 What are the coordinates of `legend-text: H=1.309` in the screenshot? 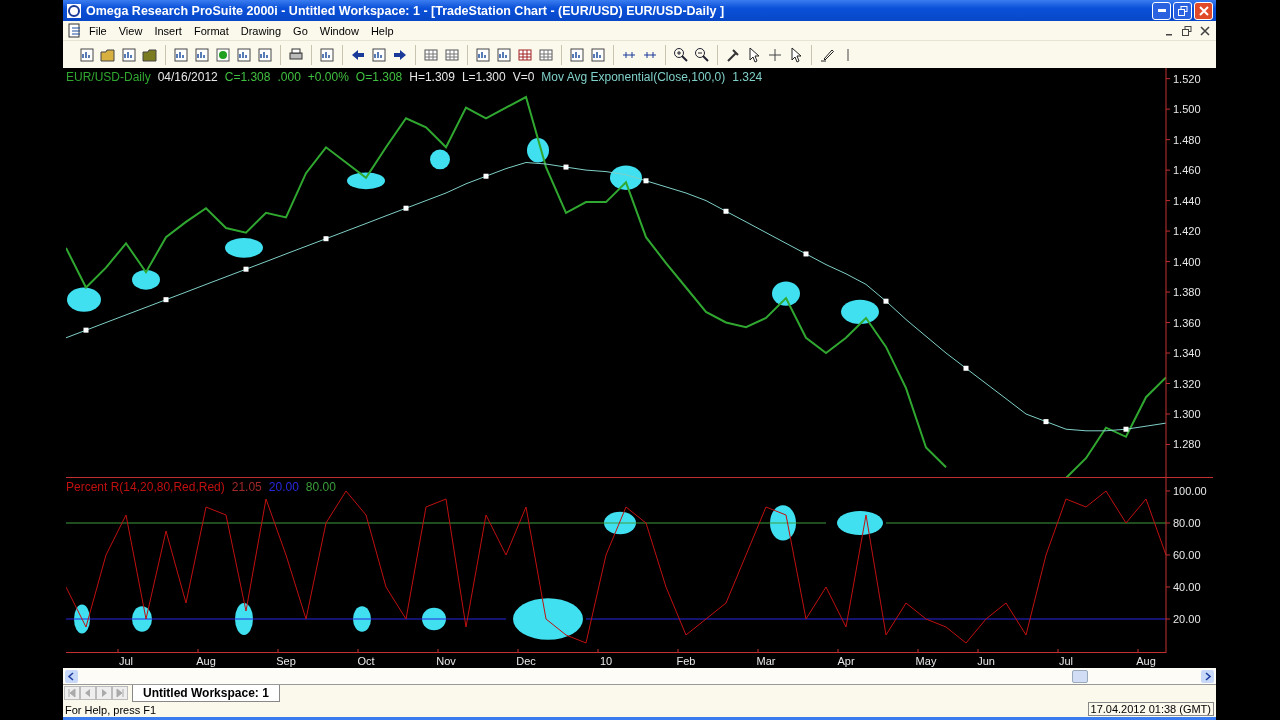 It's located at (432, 77).